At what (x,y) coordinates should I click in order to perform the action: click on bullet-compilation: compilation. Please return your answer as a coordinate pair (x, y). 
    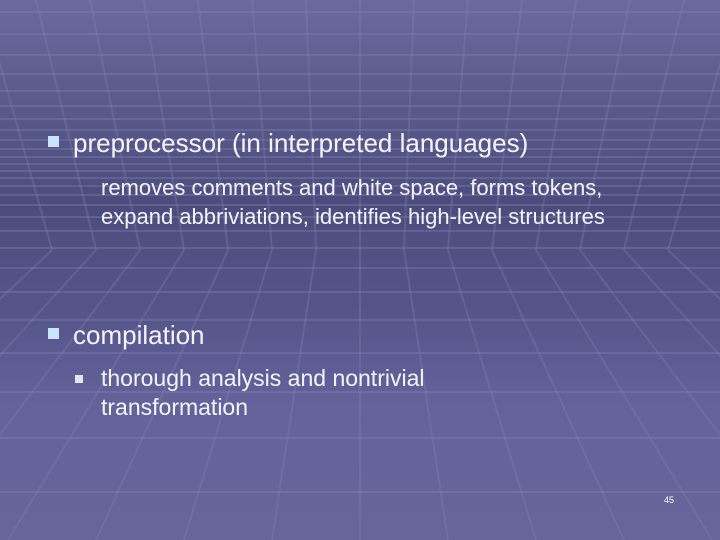
    Looking at the image, I should click on (126, 335).